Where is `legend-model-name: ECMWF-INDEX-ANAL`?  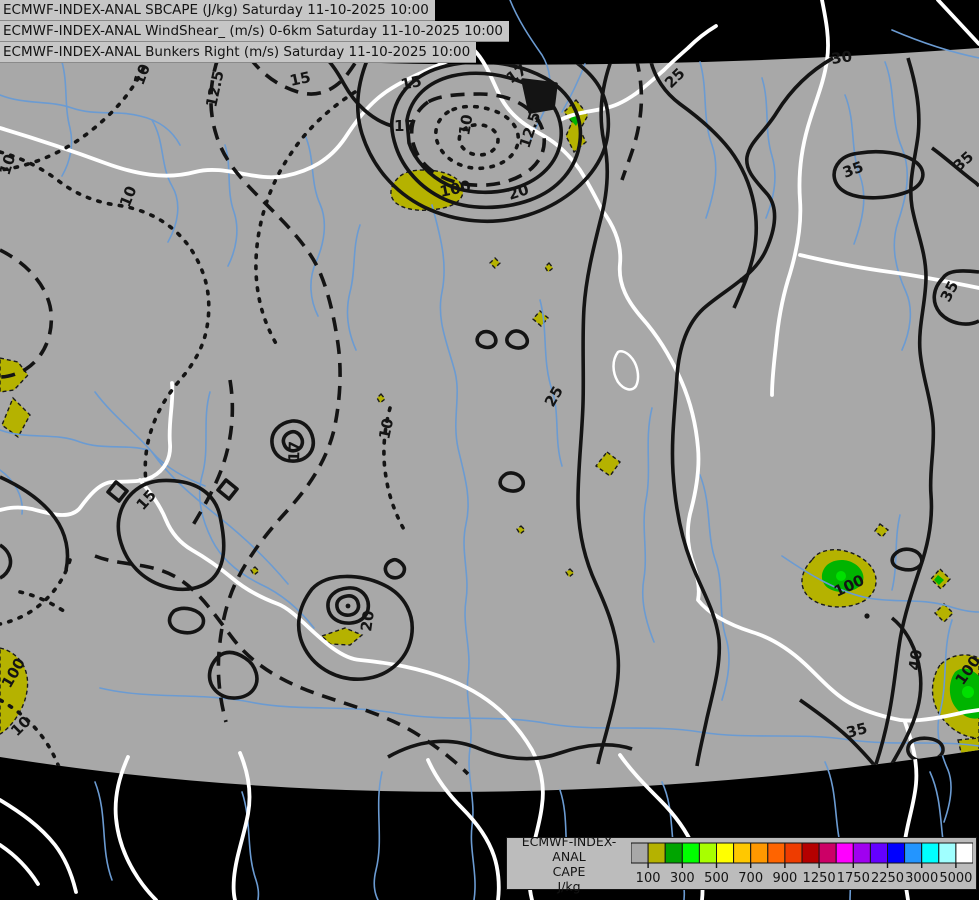
legend-model-name: ECMWF-INDEX-ANAL is located at coordinates (569, 848).